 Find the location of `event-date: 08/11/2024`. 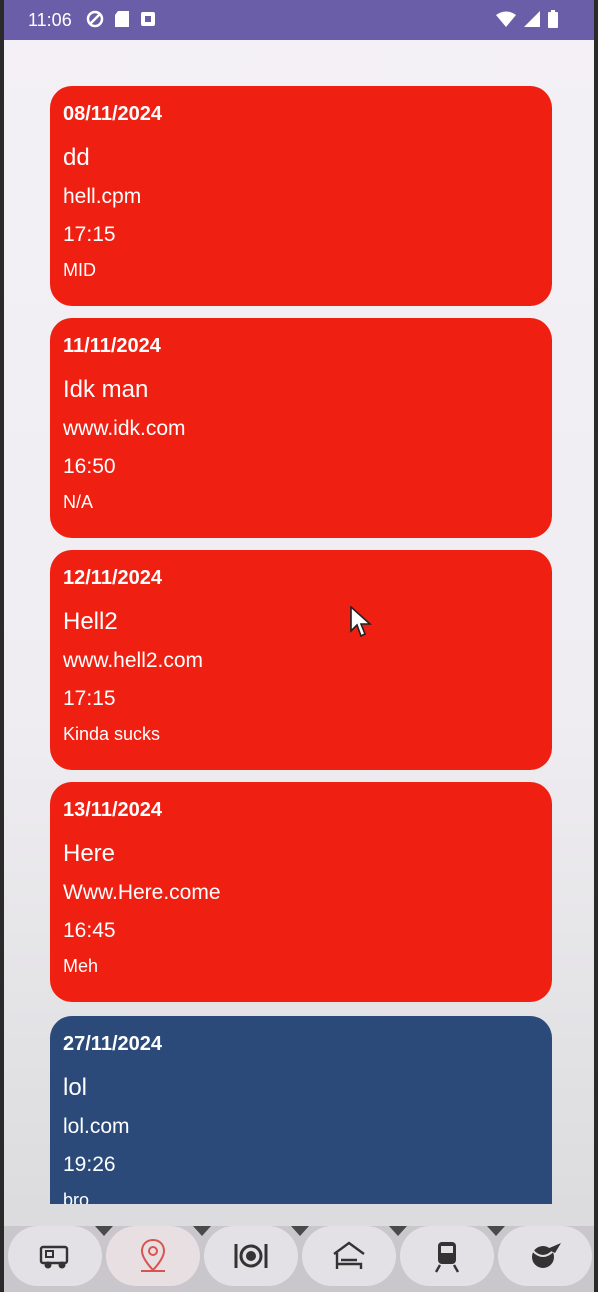

event-date: 08/11/2024 is located at coordinates (112, 114).